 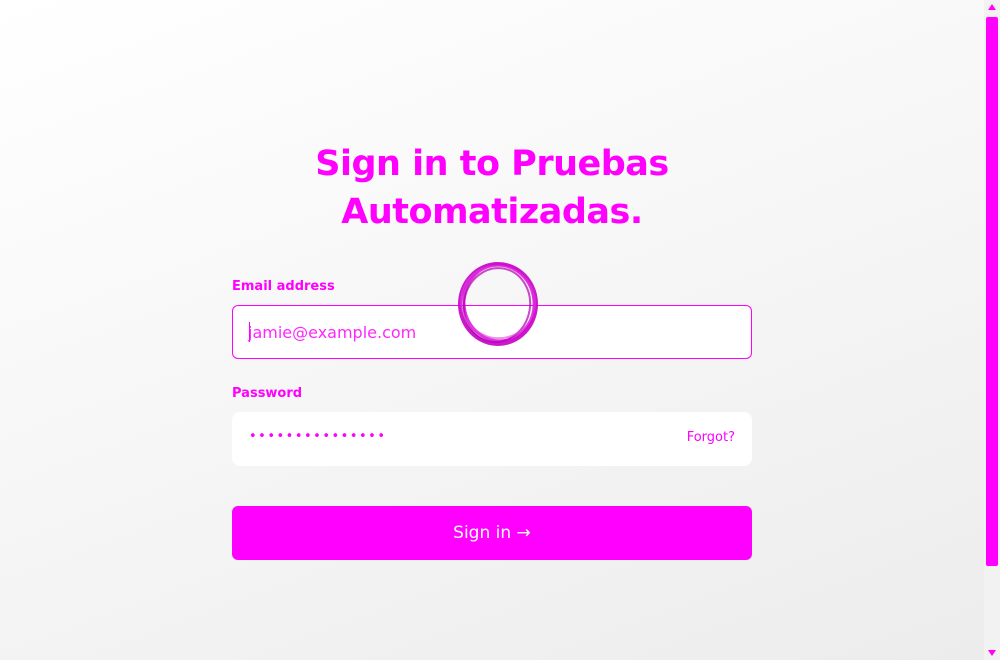 What do you see at coordinates (492, 188) in the screenshot?
I see `page-title: Sign in to Pruebas Automatizadas.` at bounding box center [492, 188].